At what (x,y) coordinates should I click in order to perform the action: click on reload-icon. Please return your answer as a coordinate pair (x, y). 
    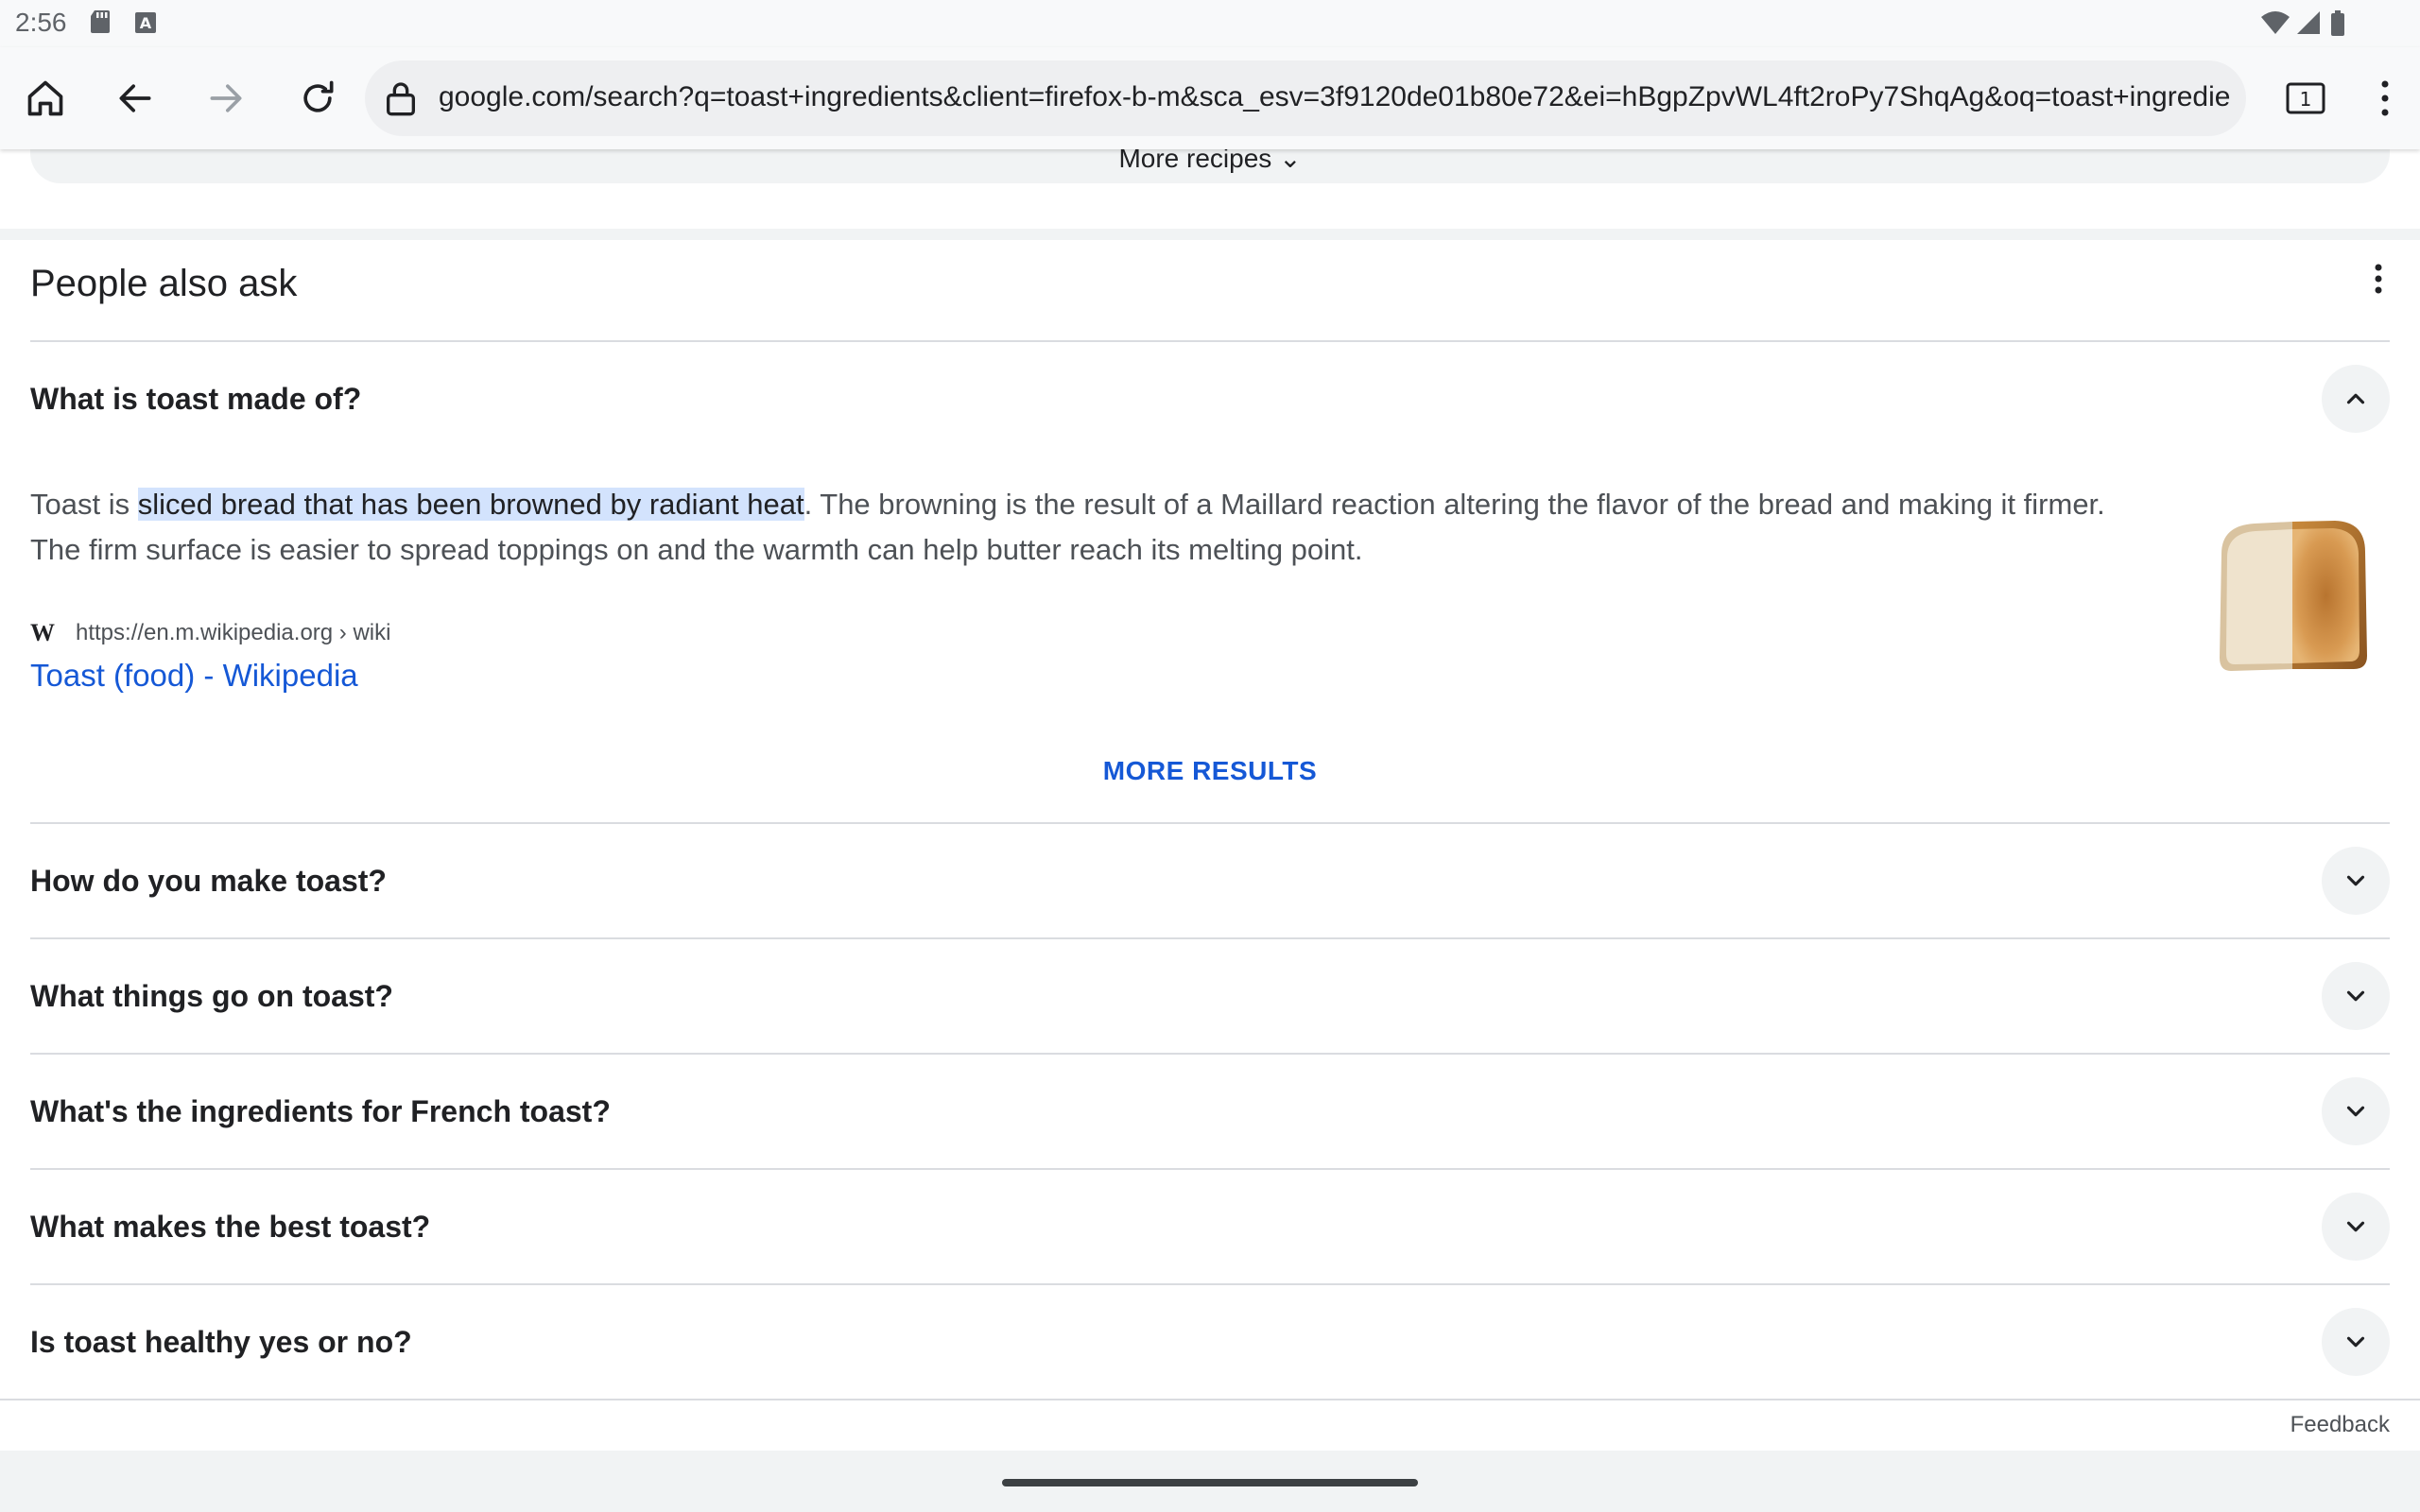
    Looking at the image, I should click on (318, 96).